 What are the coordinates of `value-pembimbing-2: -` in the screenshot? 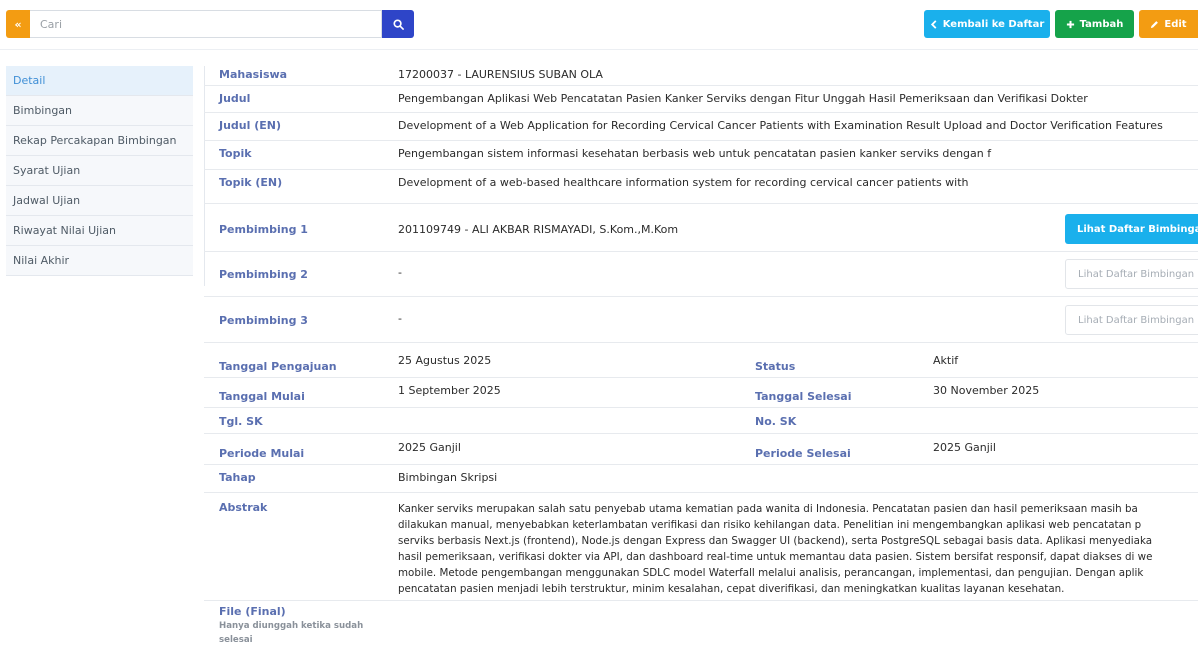 It's located at (400, 272).